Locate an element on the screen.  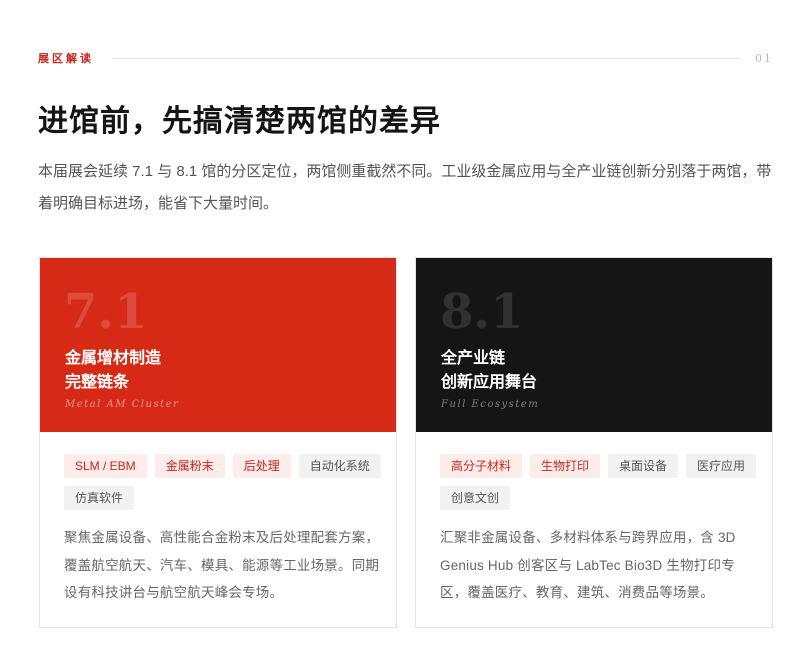
hall-card-header: 8.1 全产业链 创新应用舞台 Full Ecosystem is located at coordinates (594, 345).